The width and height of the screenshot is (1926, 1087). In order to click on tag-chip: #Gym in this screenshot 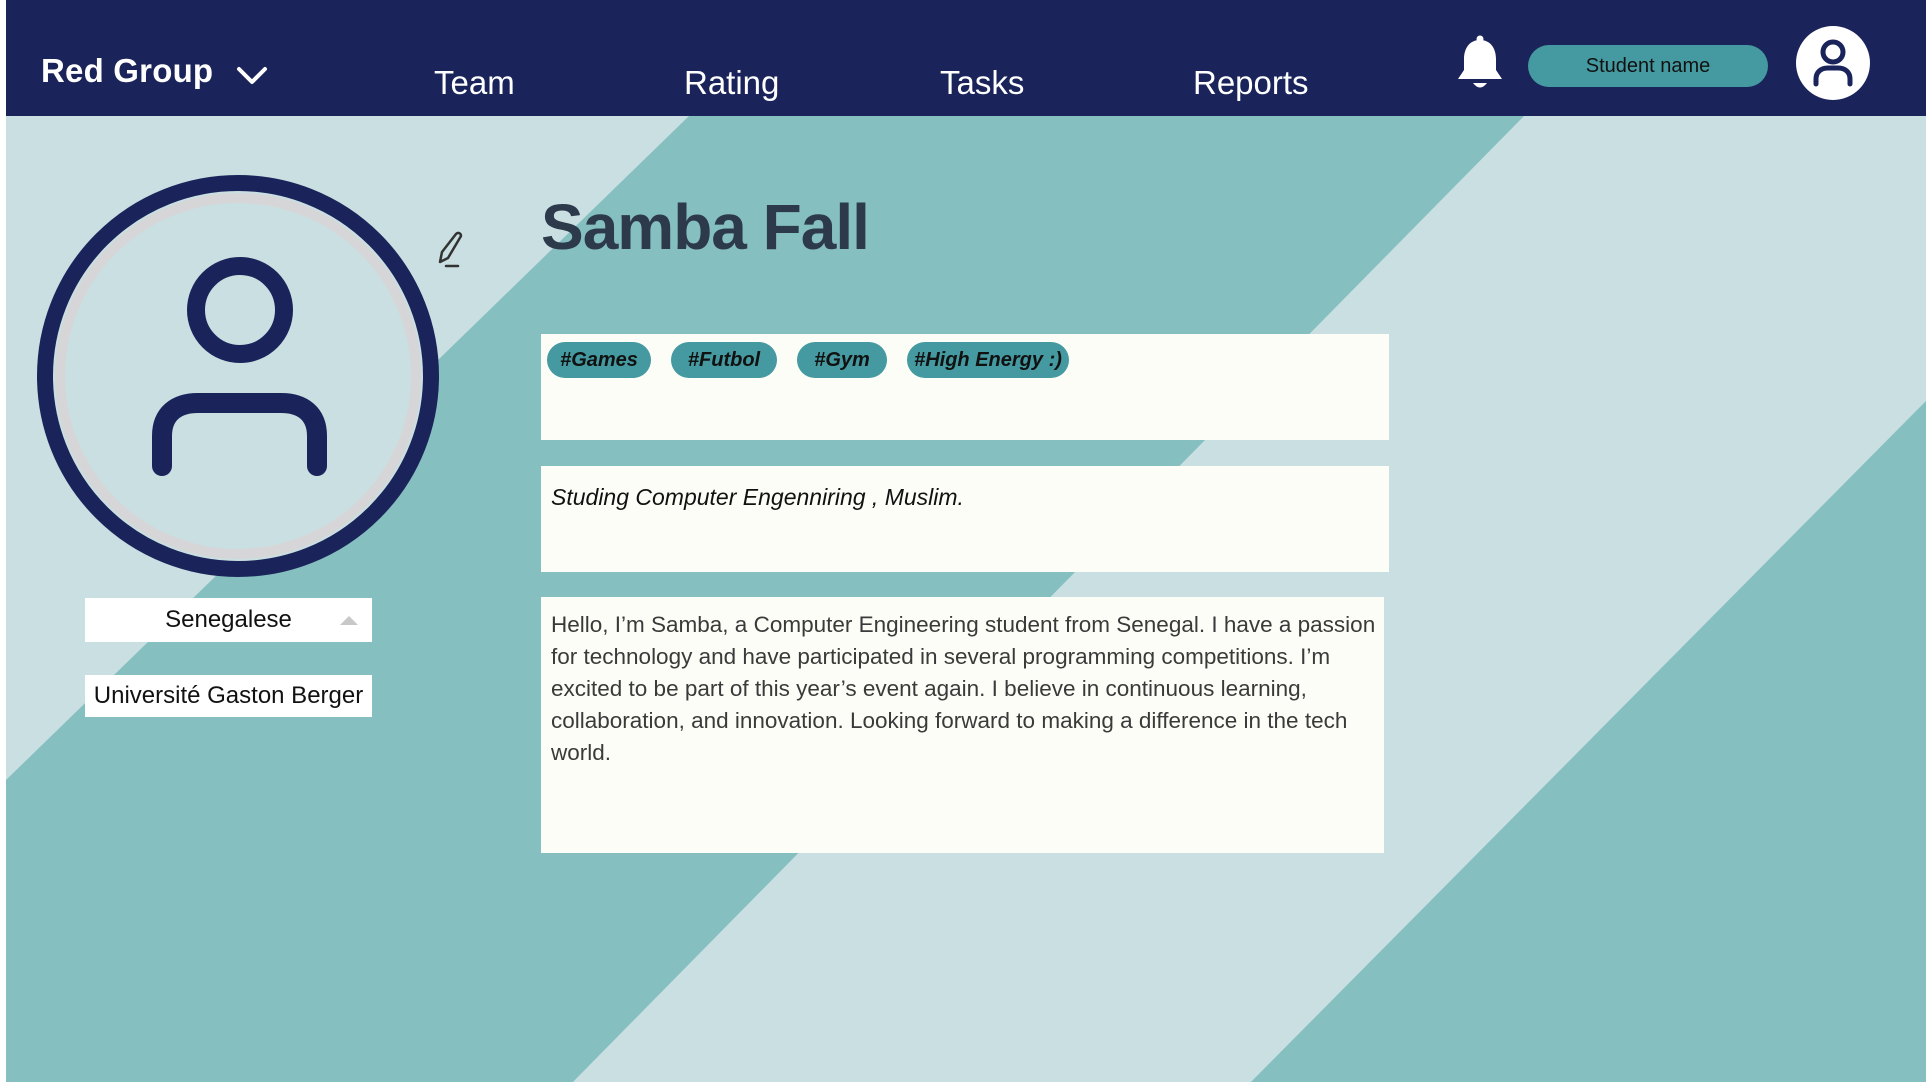, I will do `click(842, 360)`.